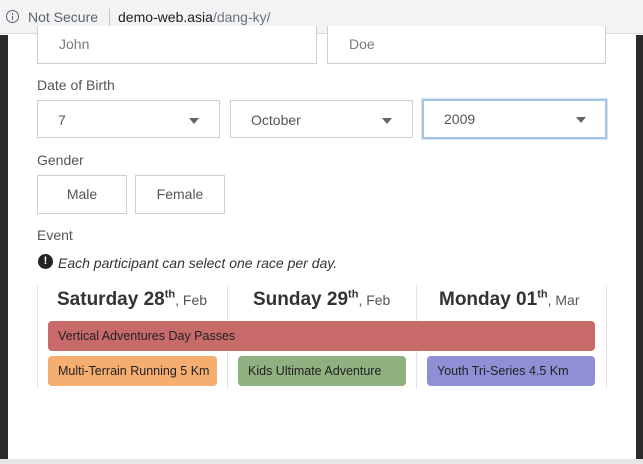 Image resolution: width=643 pixels, height=464 pixels. Describe the element at coordinates (321, 336) in the screenshot. I see `race-vertical-adventures: Vertical Adventures Day Passes` at that location.